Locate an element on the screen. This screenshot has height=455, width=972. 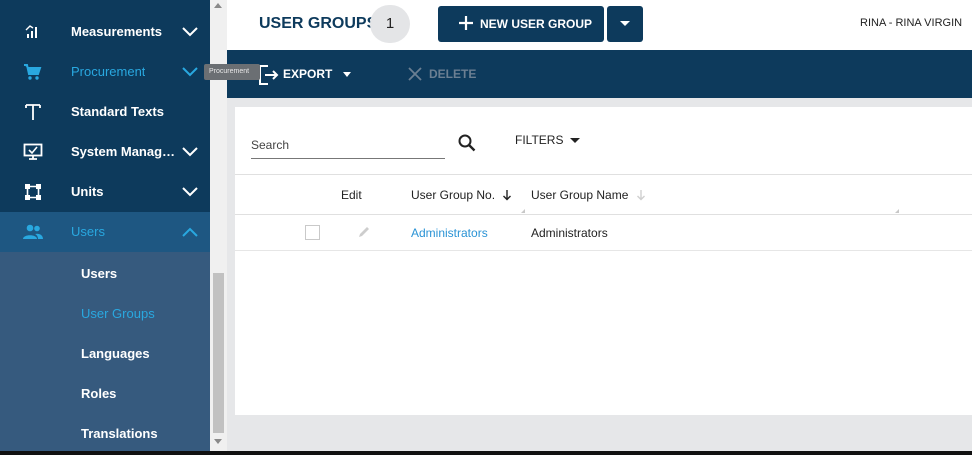
sidebar-item-label: Units is located at coordinates (87, 191).